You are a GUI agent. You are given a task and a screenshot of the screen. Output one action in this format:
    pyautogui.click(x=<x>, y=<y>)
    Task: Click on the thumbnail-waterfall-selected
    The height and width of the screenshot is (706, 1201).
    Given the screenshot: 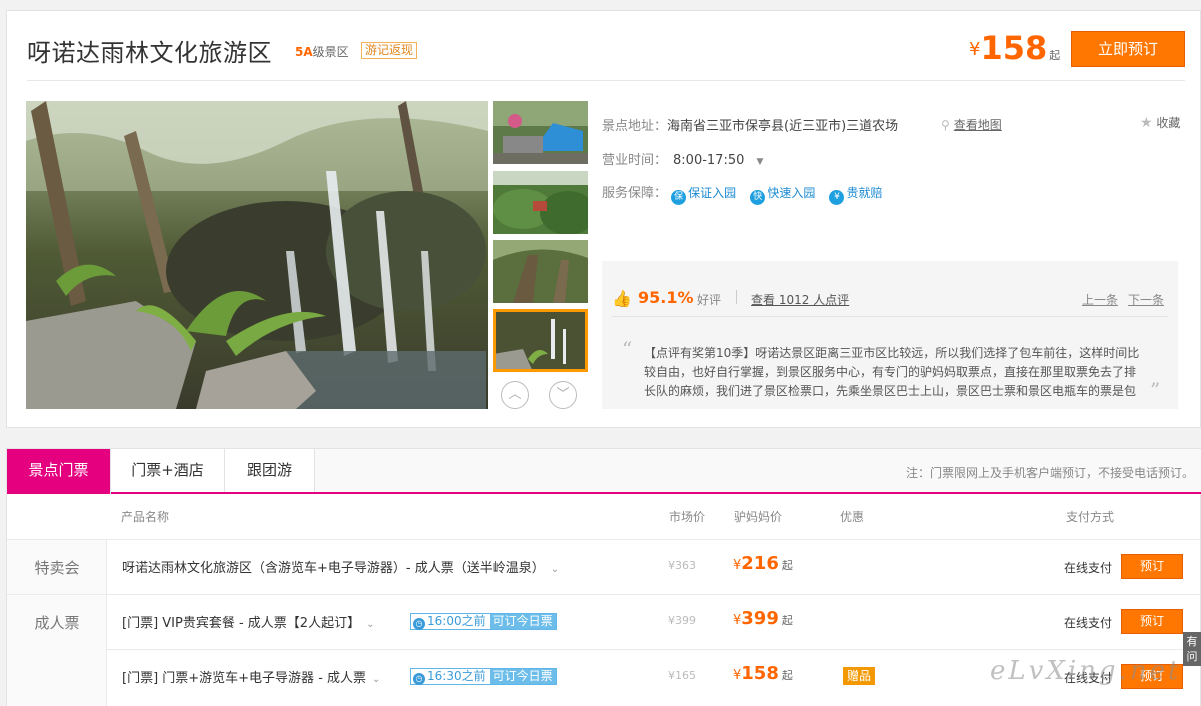 What is the action you would take?
    pyautogui.click(x=540, y=340)
    